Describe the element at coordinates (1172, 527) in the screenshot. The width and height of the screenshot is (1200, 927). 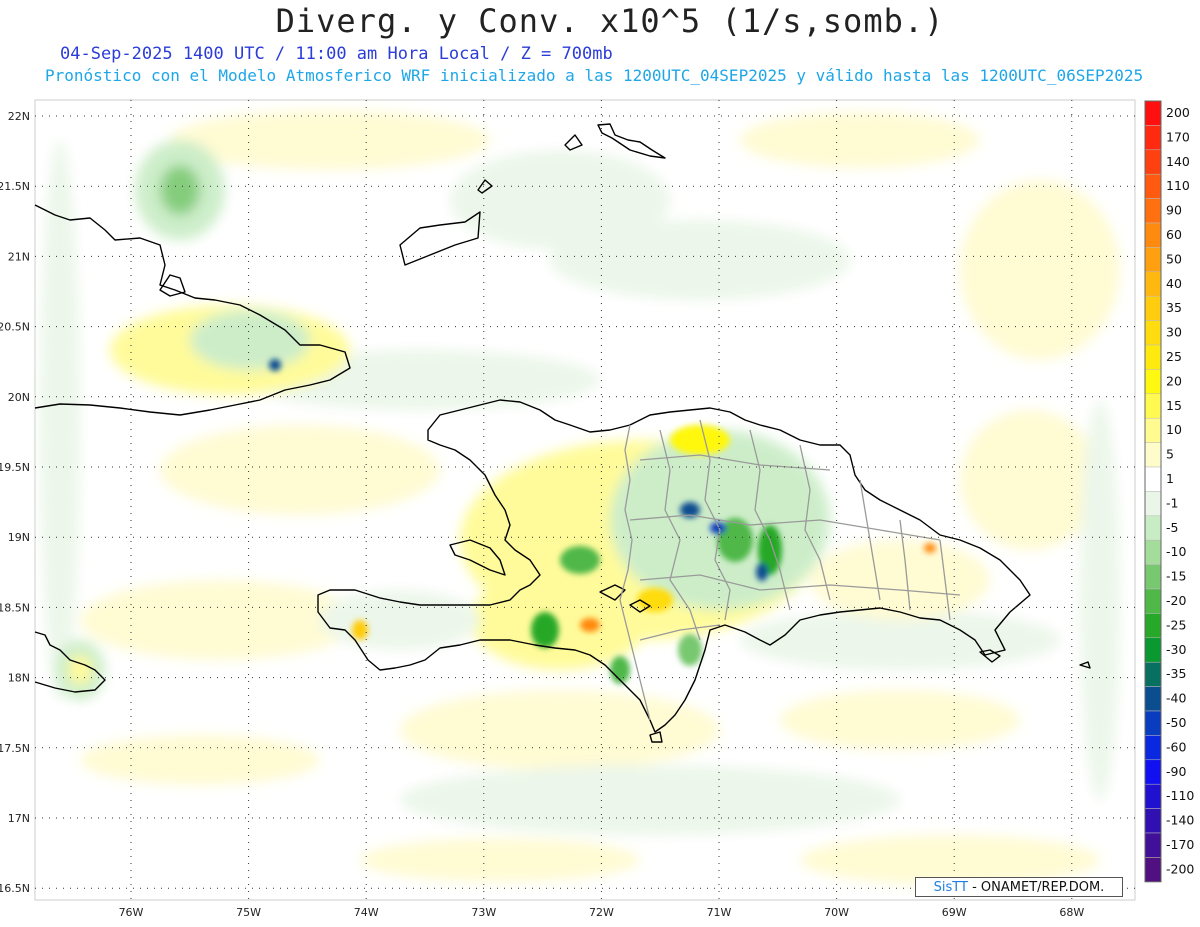
I see `legend-label: -5` at that location.